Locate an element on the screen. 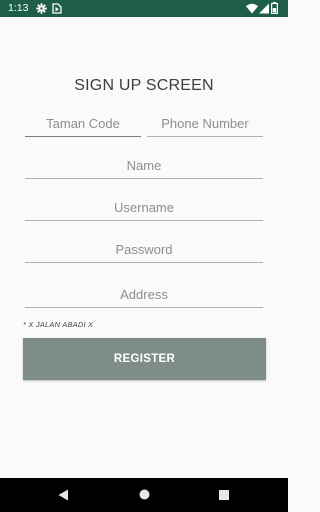 This screenshot has width=320, height=512. address-field is located at coordinates (144, 295).